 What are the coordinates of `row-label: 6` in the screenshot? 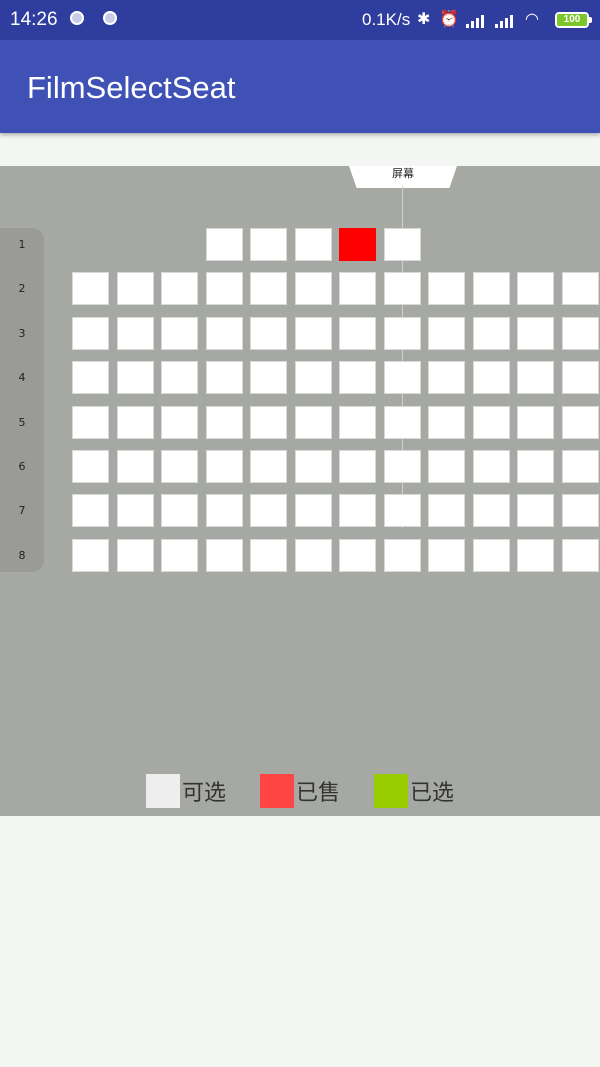 It's located at (22, 466).